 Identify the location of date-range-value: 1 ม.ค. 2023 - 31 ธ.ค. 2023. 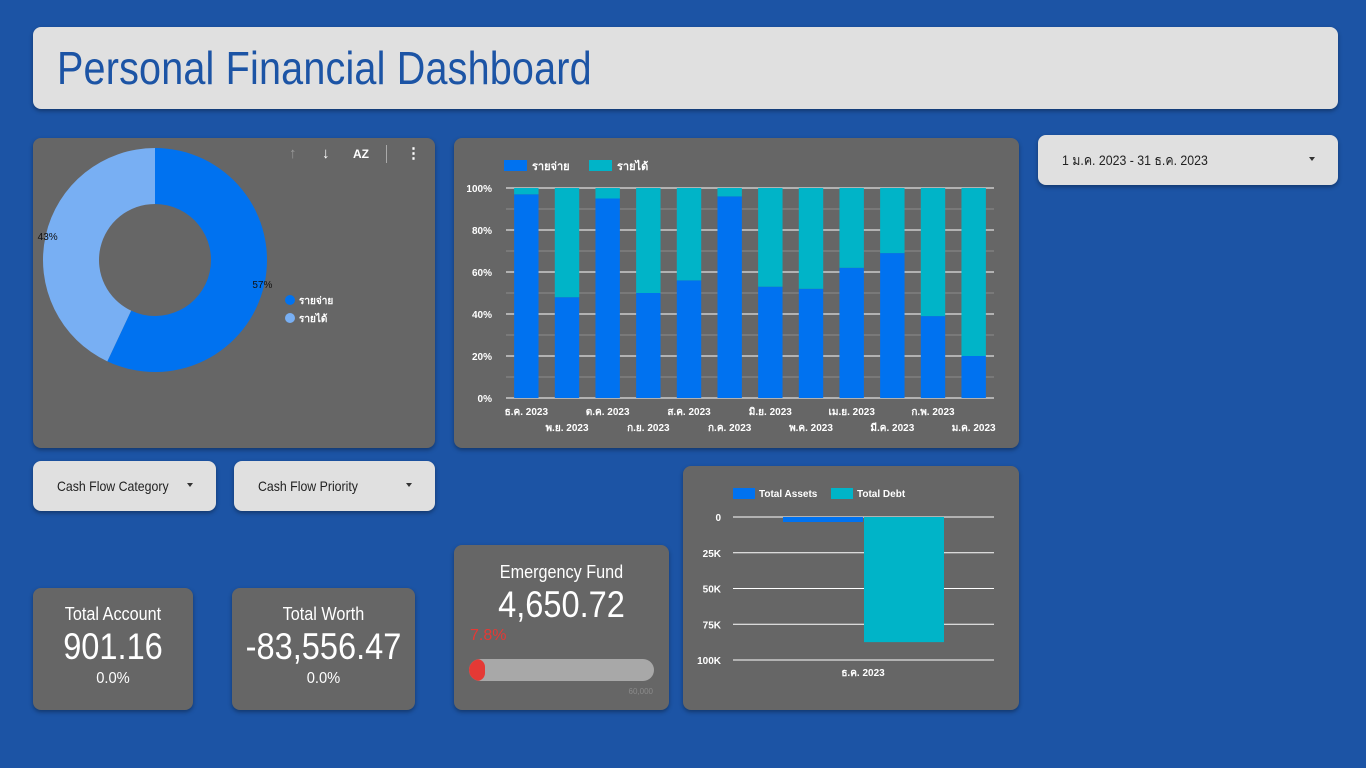
(1135, 160).